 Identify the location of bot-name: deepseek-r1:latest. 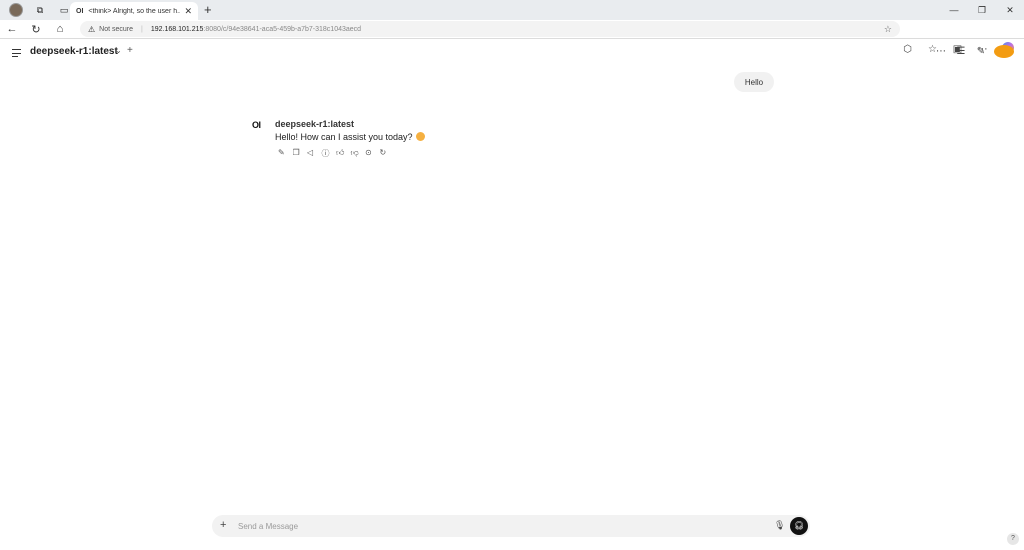
(315, 124).